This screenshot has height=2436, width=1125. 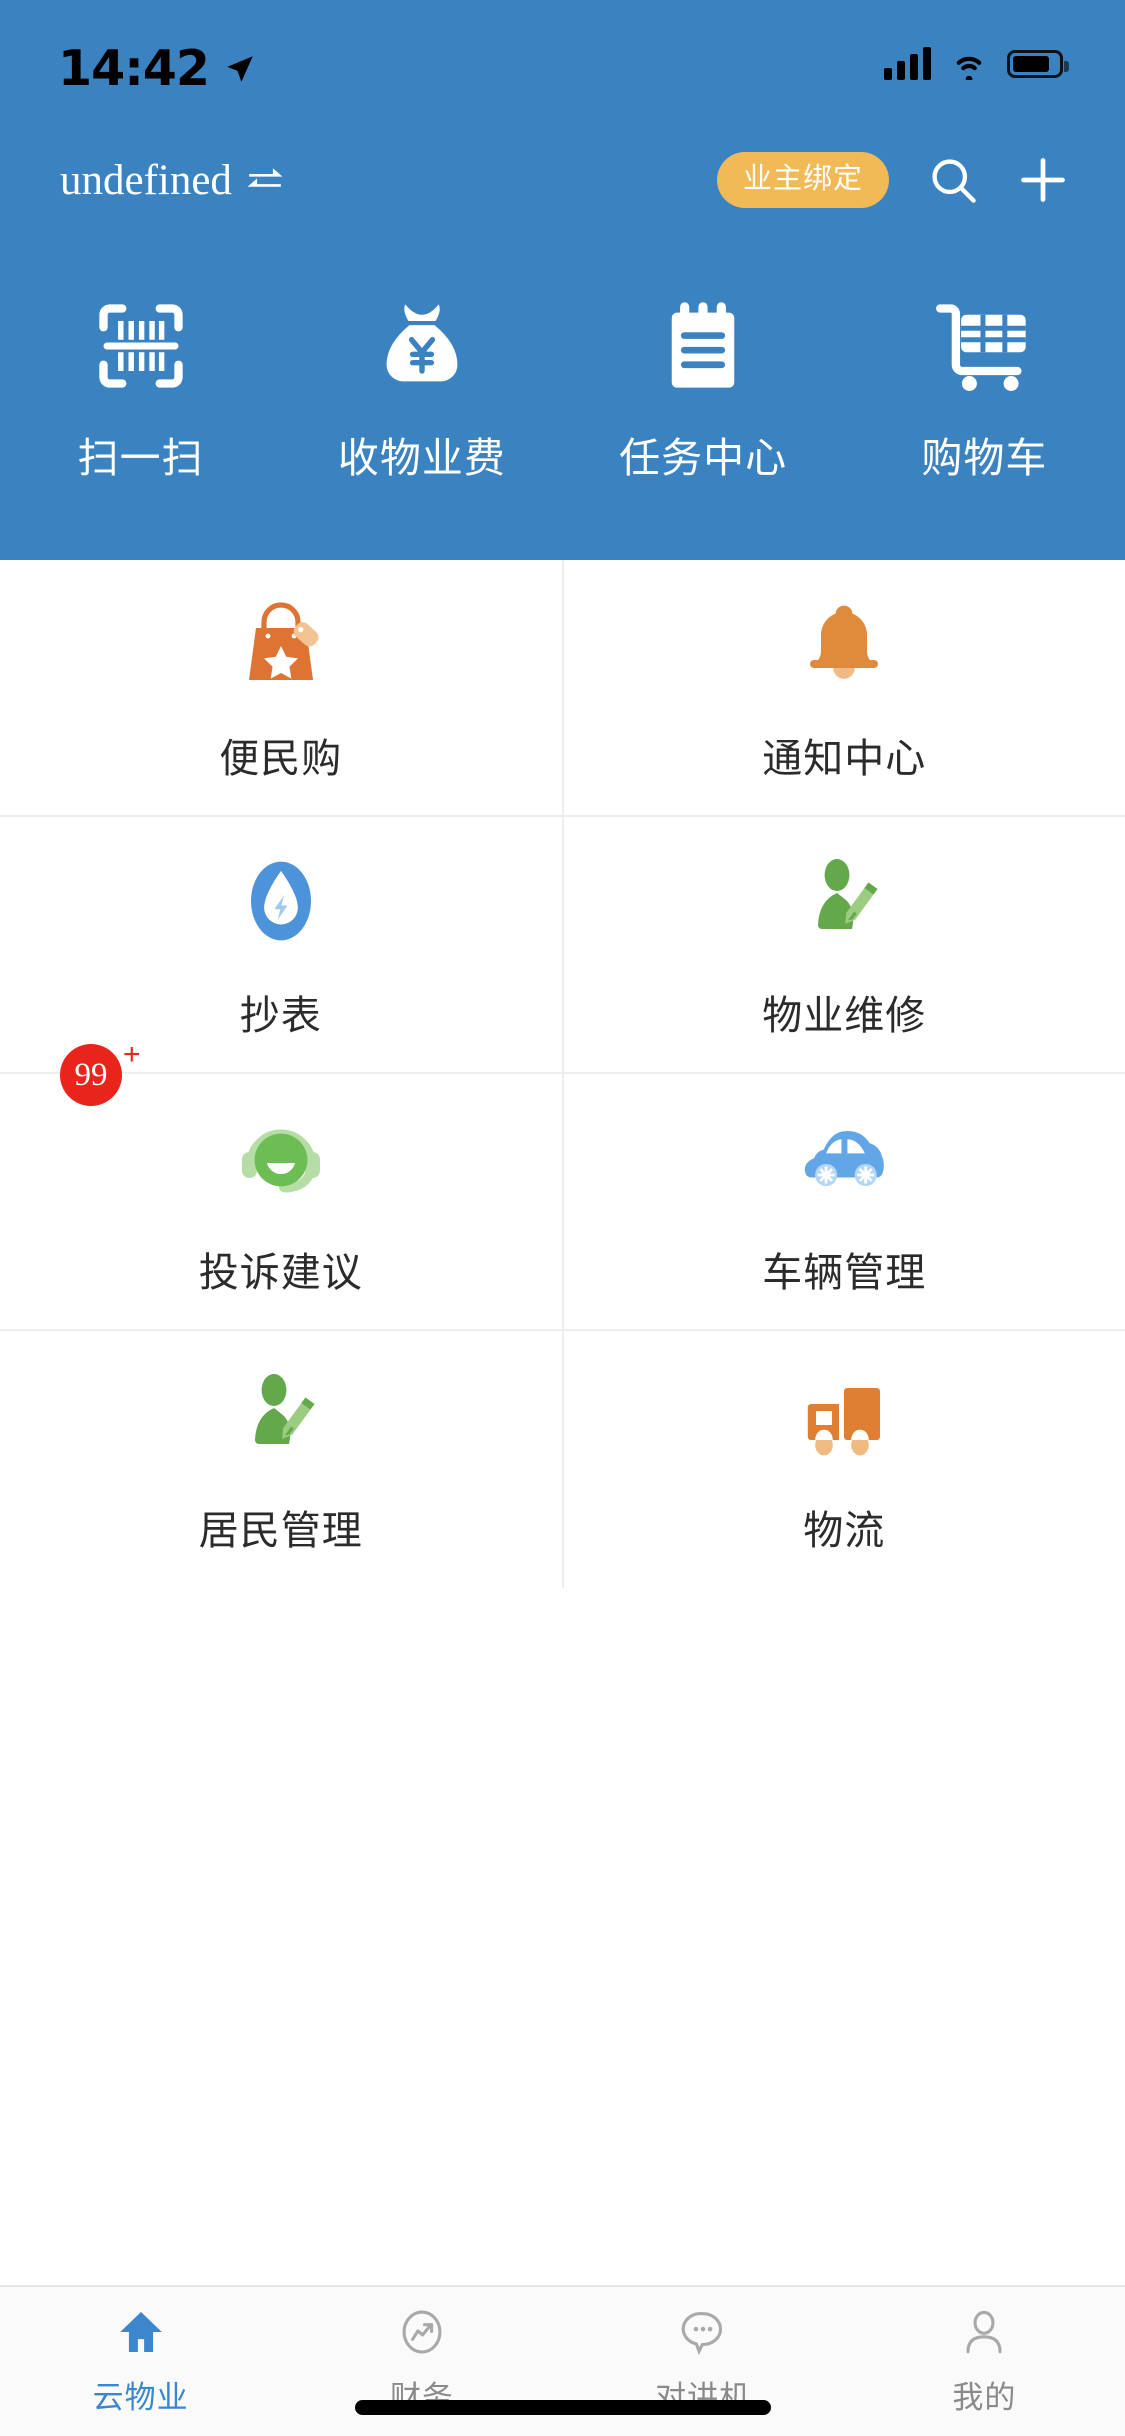 What do you see at coordinates (802, 180) in the screenshot?
I see `owner-binding-button: 业主绑定` at bounding box center [802, 180].